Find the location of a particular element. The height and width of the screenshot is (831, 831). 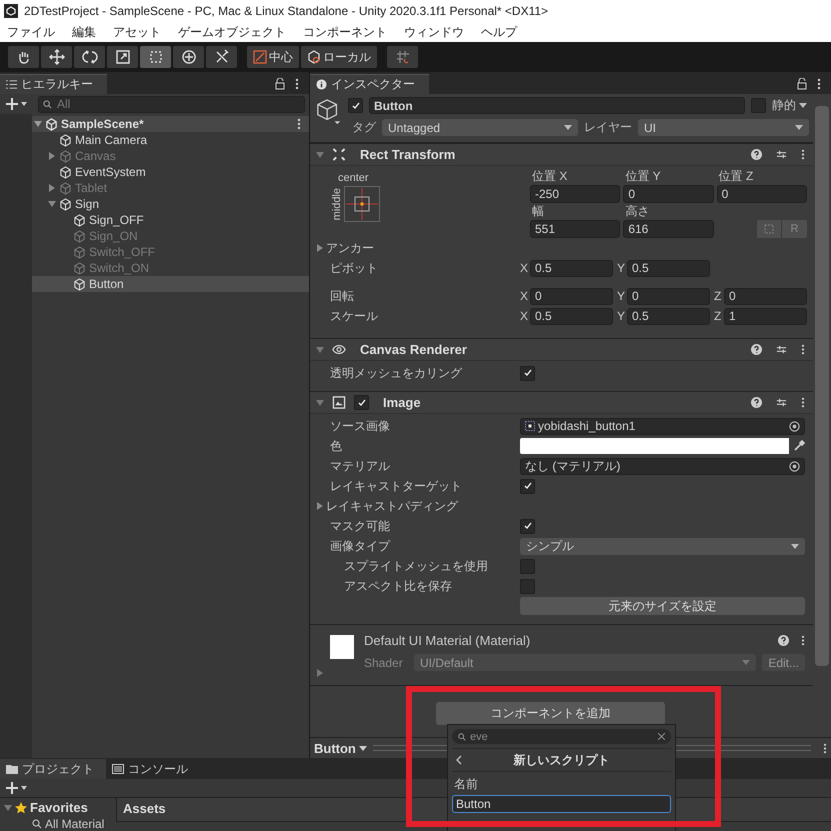

component-enabled-checkbox is located at coordinates (361, 402).